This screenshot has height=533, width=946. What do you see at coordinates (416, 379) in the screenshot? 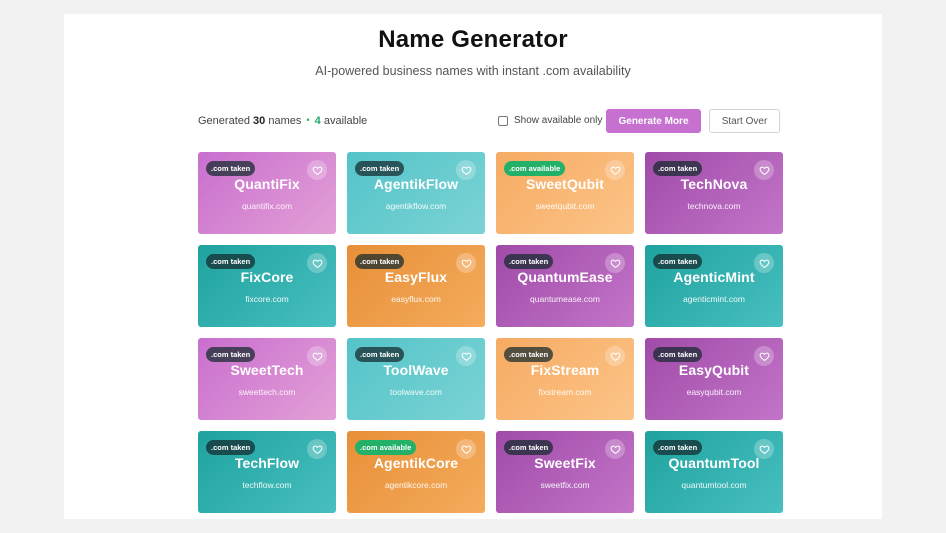
I see `name-card: .com taken ToolWave toolwave.com` at bounding box center [416, 379].